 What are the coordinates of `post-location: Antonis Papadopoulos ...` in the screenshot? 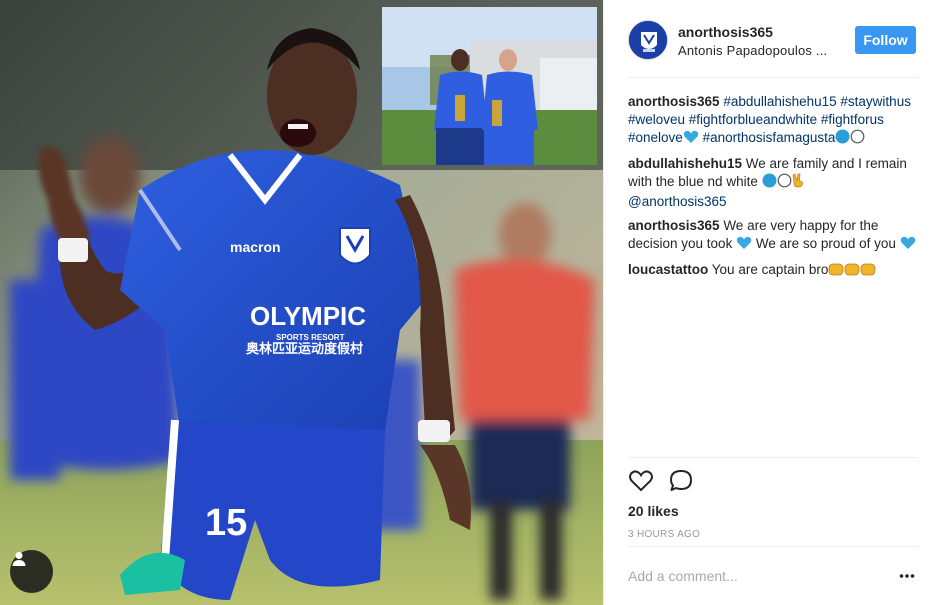 It's located at (752, 50).